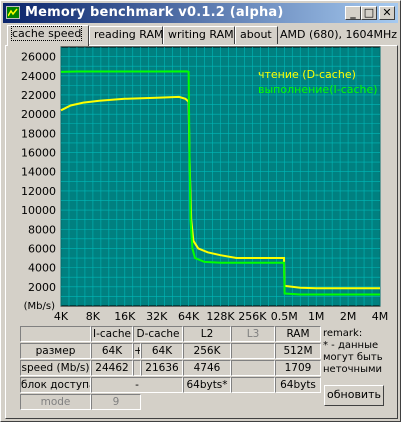 This screenshot has height=422, width=401. I want to click on y-axis-label: (Mb/s), so click(39, 306).